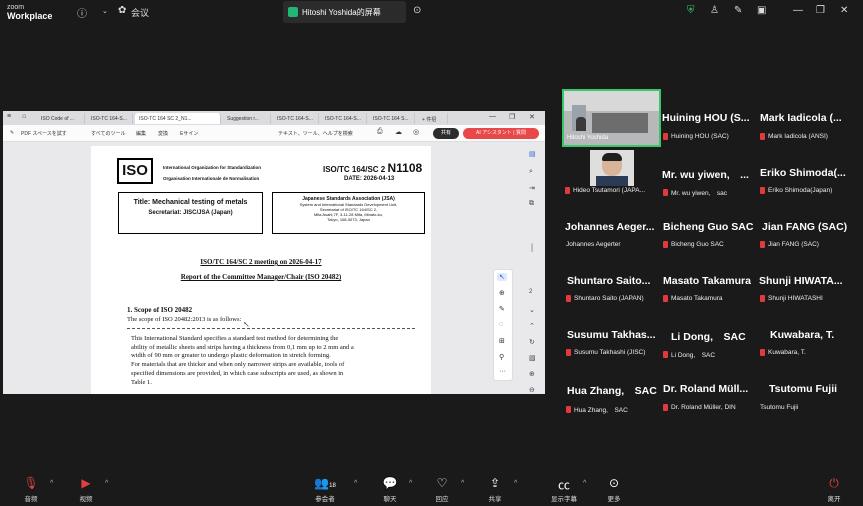 The height and width of the screenshot is (506, 863). Describe the element at coordinates (803, 389) in the screenshot. I see `participant-name-big: Tsutomu Fujii` at that location.